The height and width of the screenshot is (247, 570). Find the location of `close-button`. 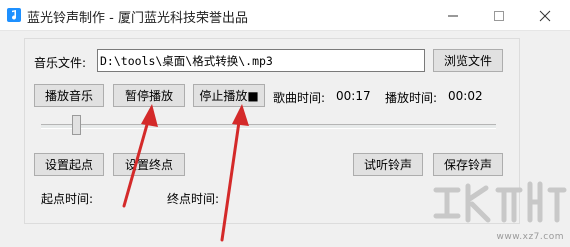

close-button is located at coordinates (545, 15).